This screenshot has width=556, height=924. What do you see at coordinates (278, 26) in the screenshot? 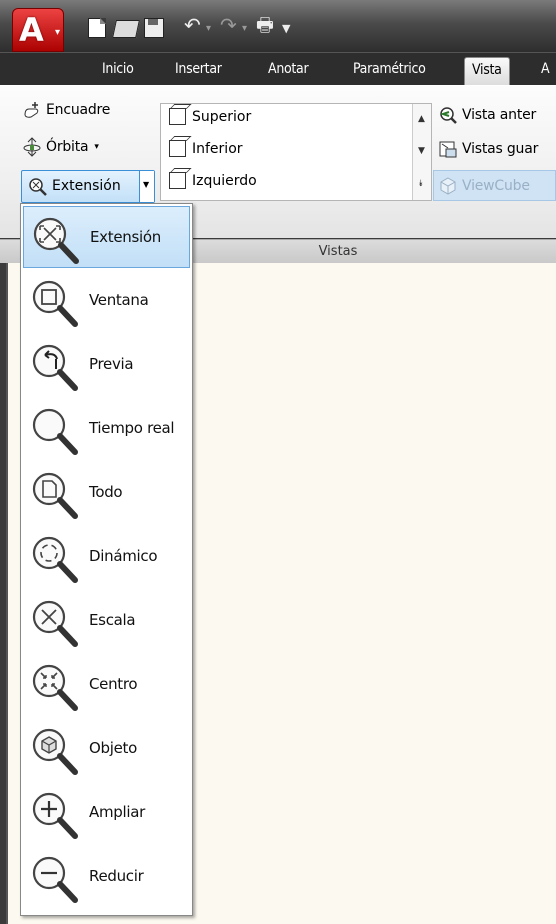
I see `title-bar: A ▾ ↶ ▾ ↷ ▾ 🖶 ▼` at bounding box center [278, 26].